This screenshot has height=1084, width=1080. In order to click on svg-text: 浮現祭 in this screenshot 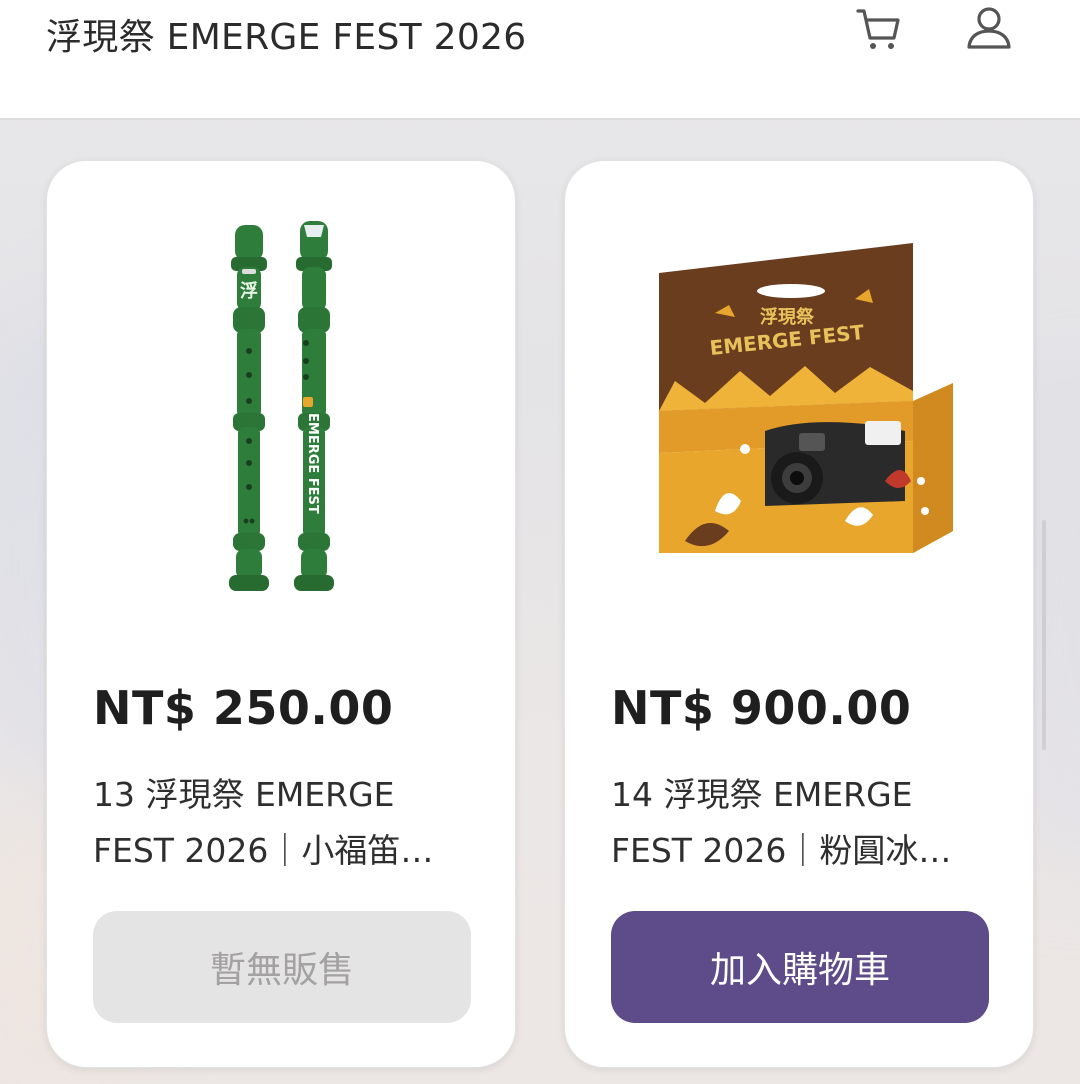, I will do `click(787, 317)`.